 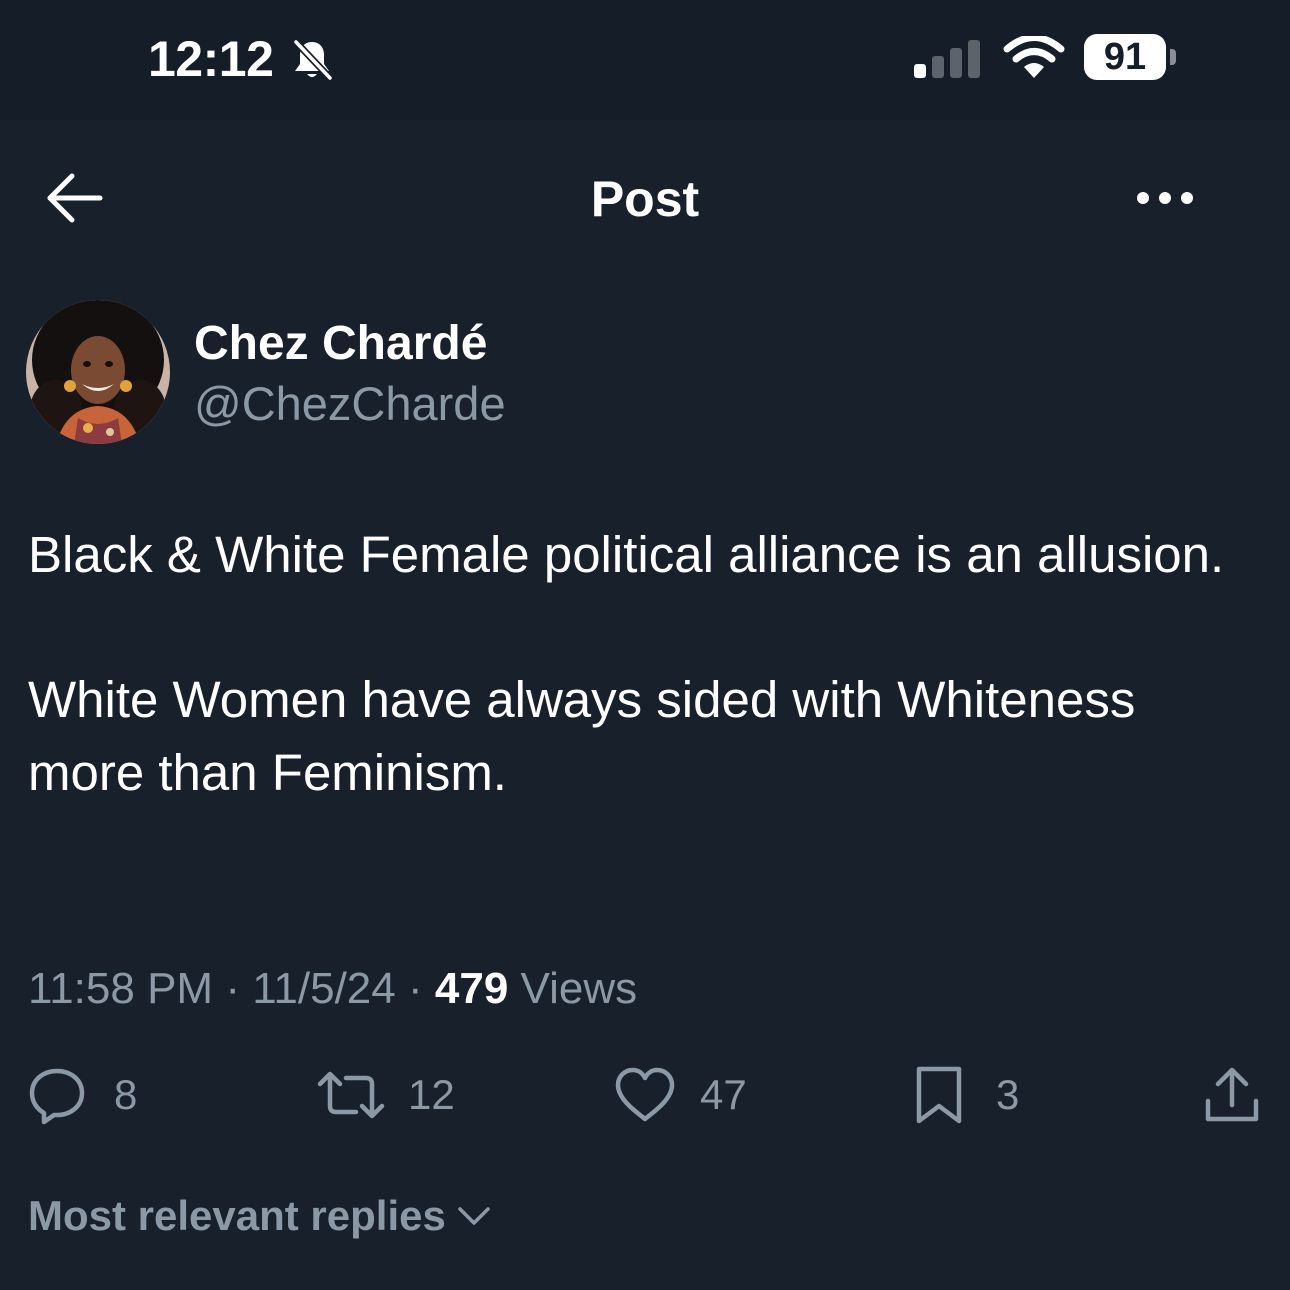 I want to click on like-button: 47, so click(x=680, y=1095).